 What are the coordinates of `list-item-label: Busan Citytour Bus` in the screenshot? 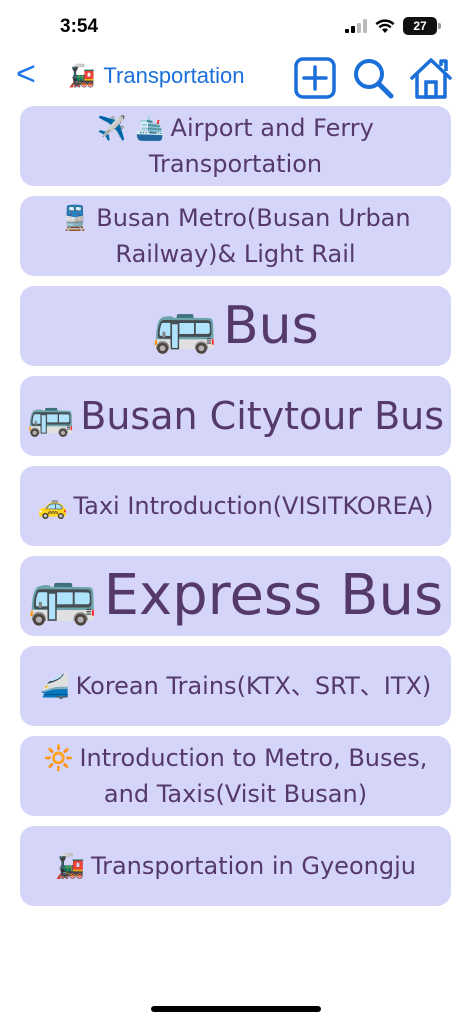 It's located at (262, 416).